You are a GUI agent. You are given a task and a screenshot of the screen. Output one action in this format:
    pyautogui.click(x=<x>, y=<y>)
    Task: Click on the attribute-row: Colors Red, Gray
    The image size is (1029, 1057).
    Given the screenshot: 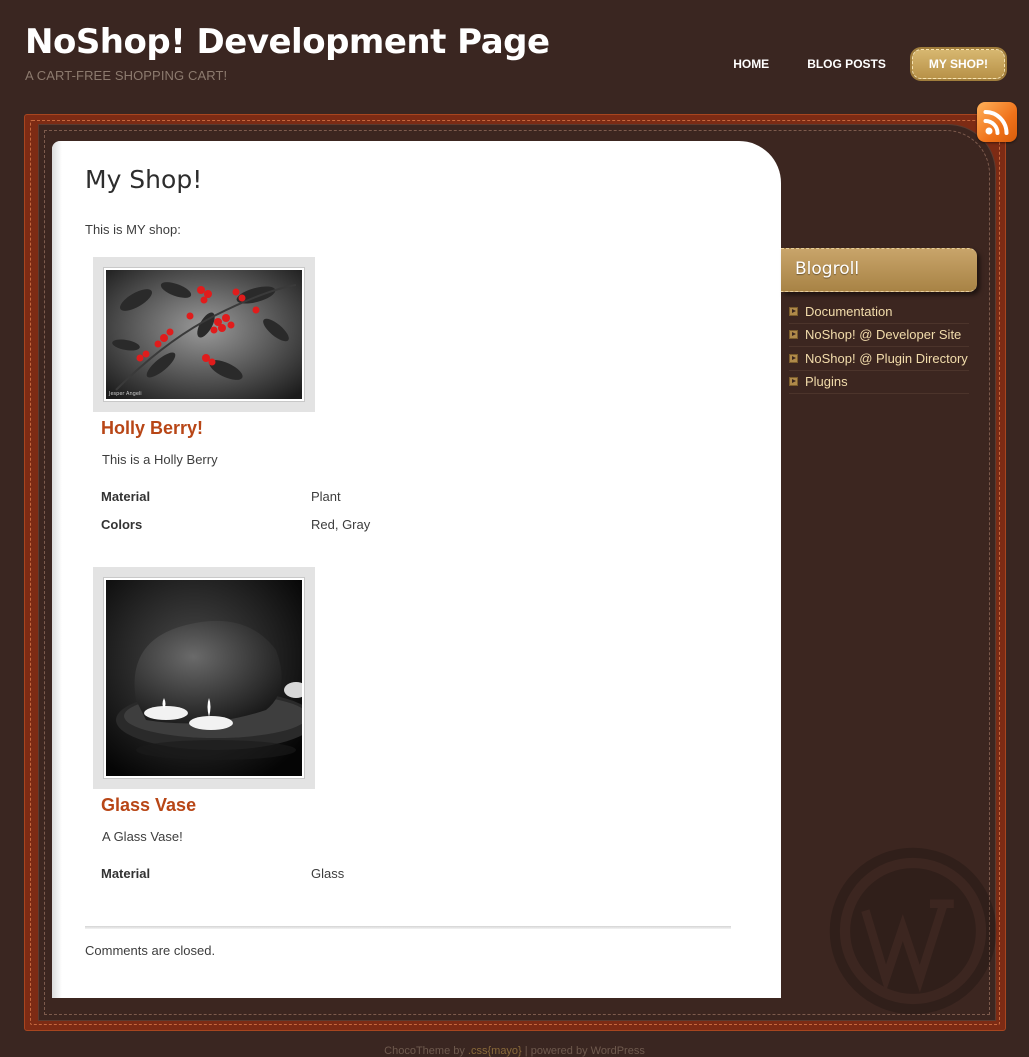 What is the action you would take?
    pyautogui.click(x=424, y=531)
    